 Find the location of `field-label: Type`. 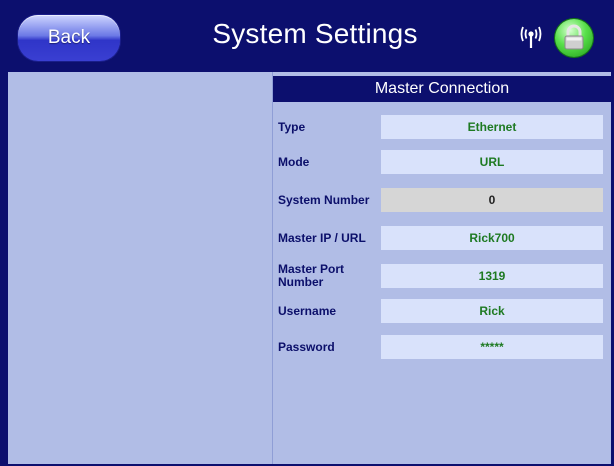

field-label: Type is located at coordinates (292, 126).